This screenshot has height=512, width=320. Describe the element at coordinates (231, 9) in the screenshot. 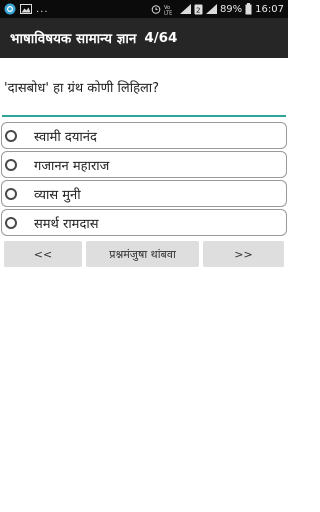

I see `battery-percentage: 89%` at that location.